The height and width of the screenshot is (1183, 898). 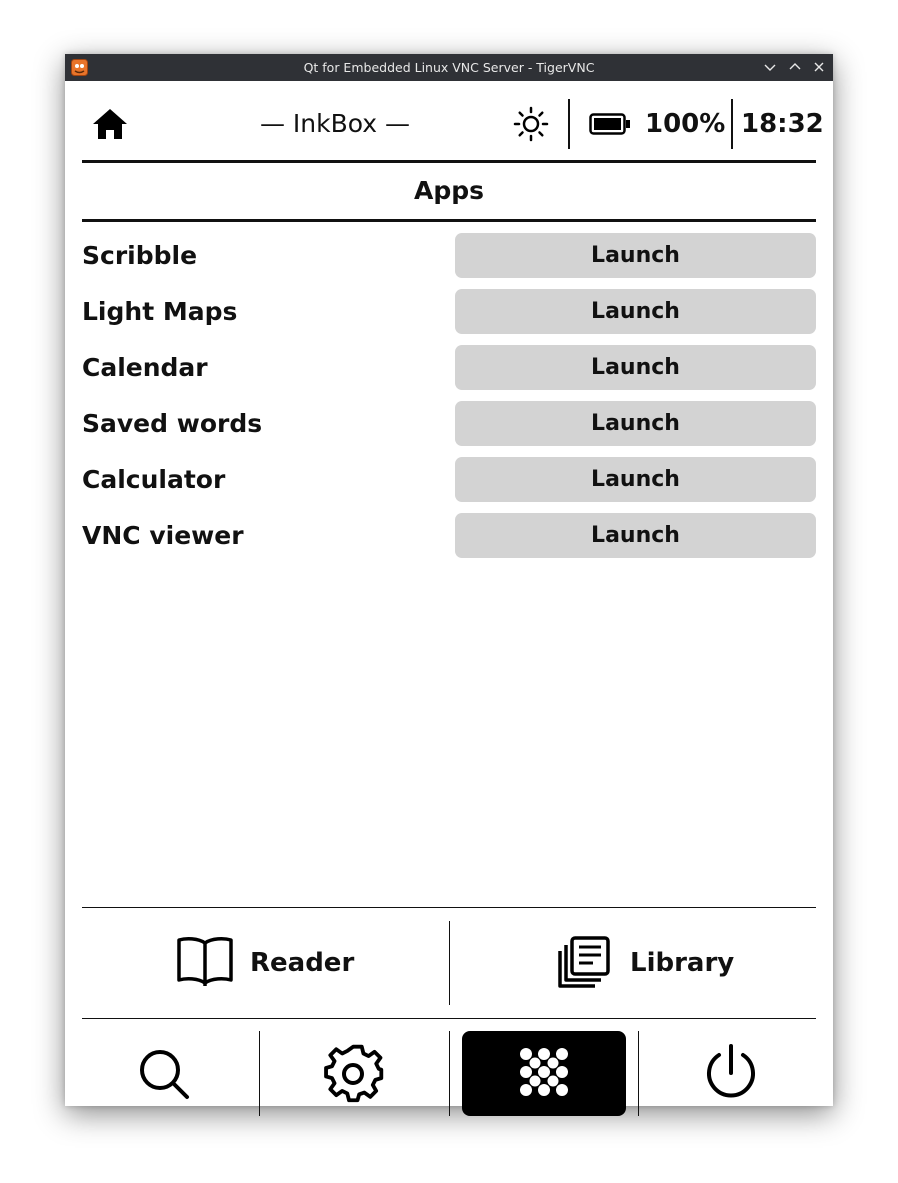 What do you see at coordinates (449, 423) in the screenshot?
I see `list-item: Saved words Launch` at bounding box center [449, 423].